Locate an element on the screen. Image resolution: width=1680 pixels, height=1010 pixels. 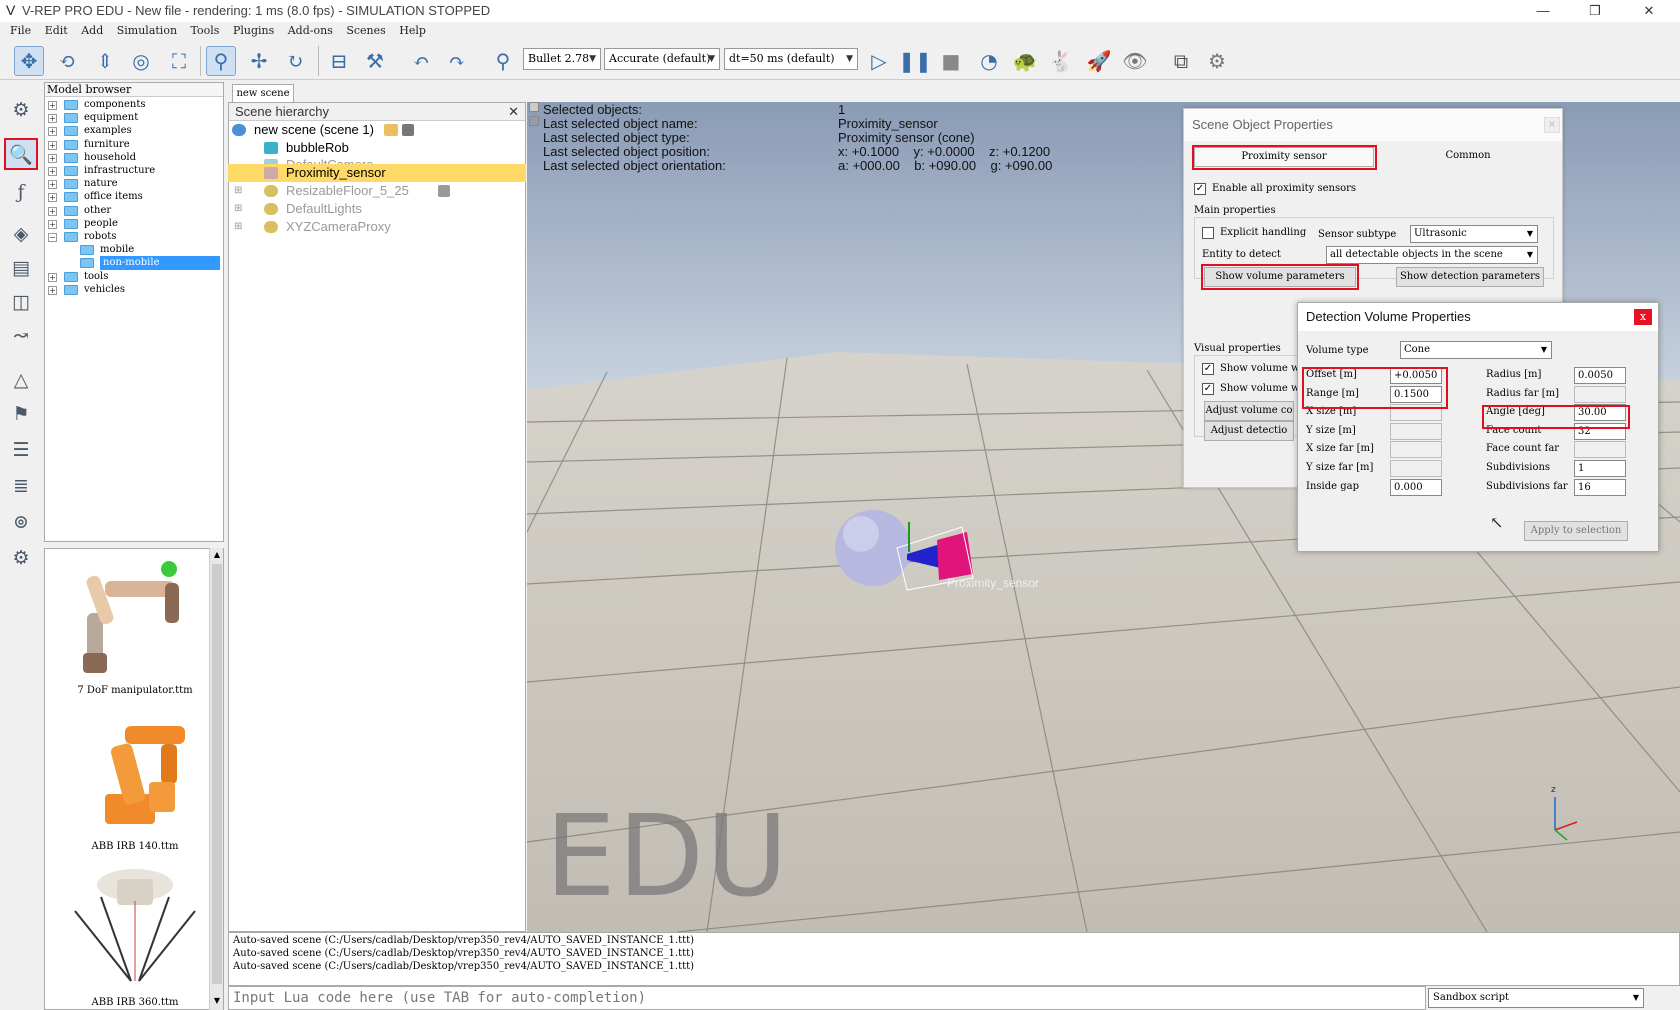
model-browser-item: + office items is located at coordinates (133, 197).